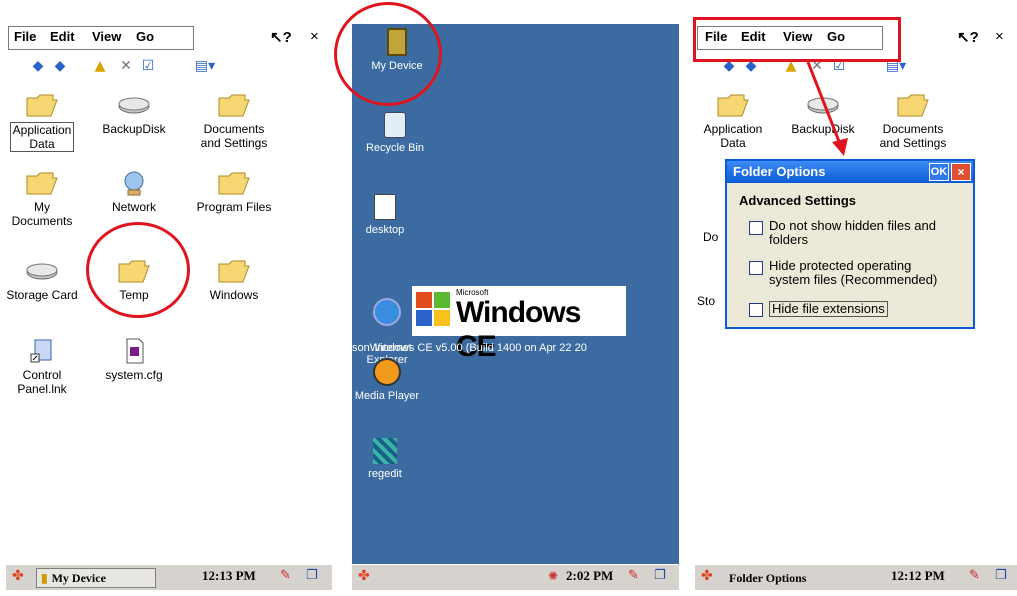  I want to click on desktop-icon-recycle-bin: Recycle Bin, so click(396, 133).